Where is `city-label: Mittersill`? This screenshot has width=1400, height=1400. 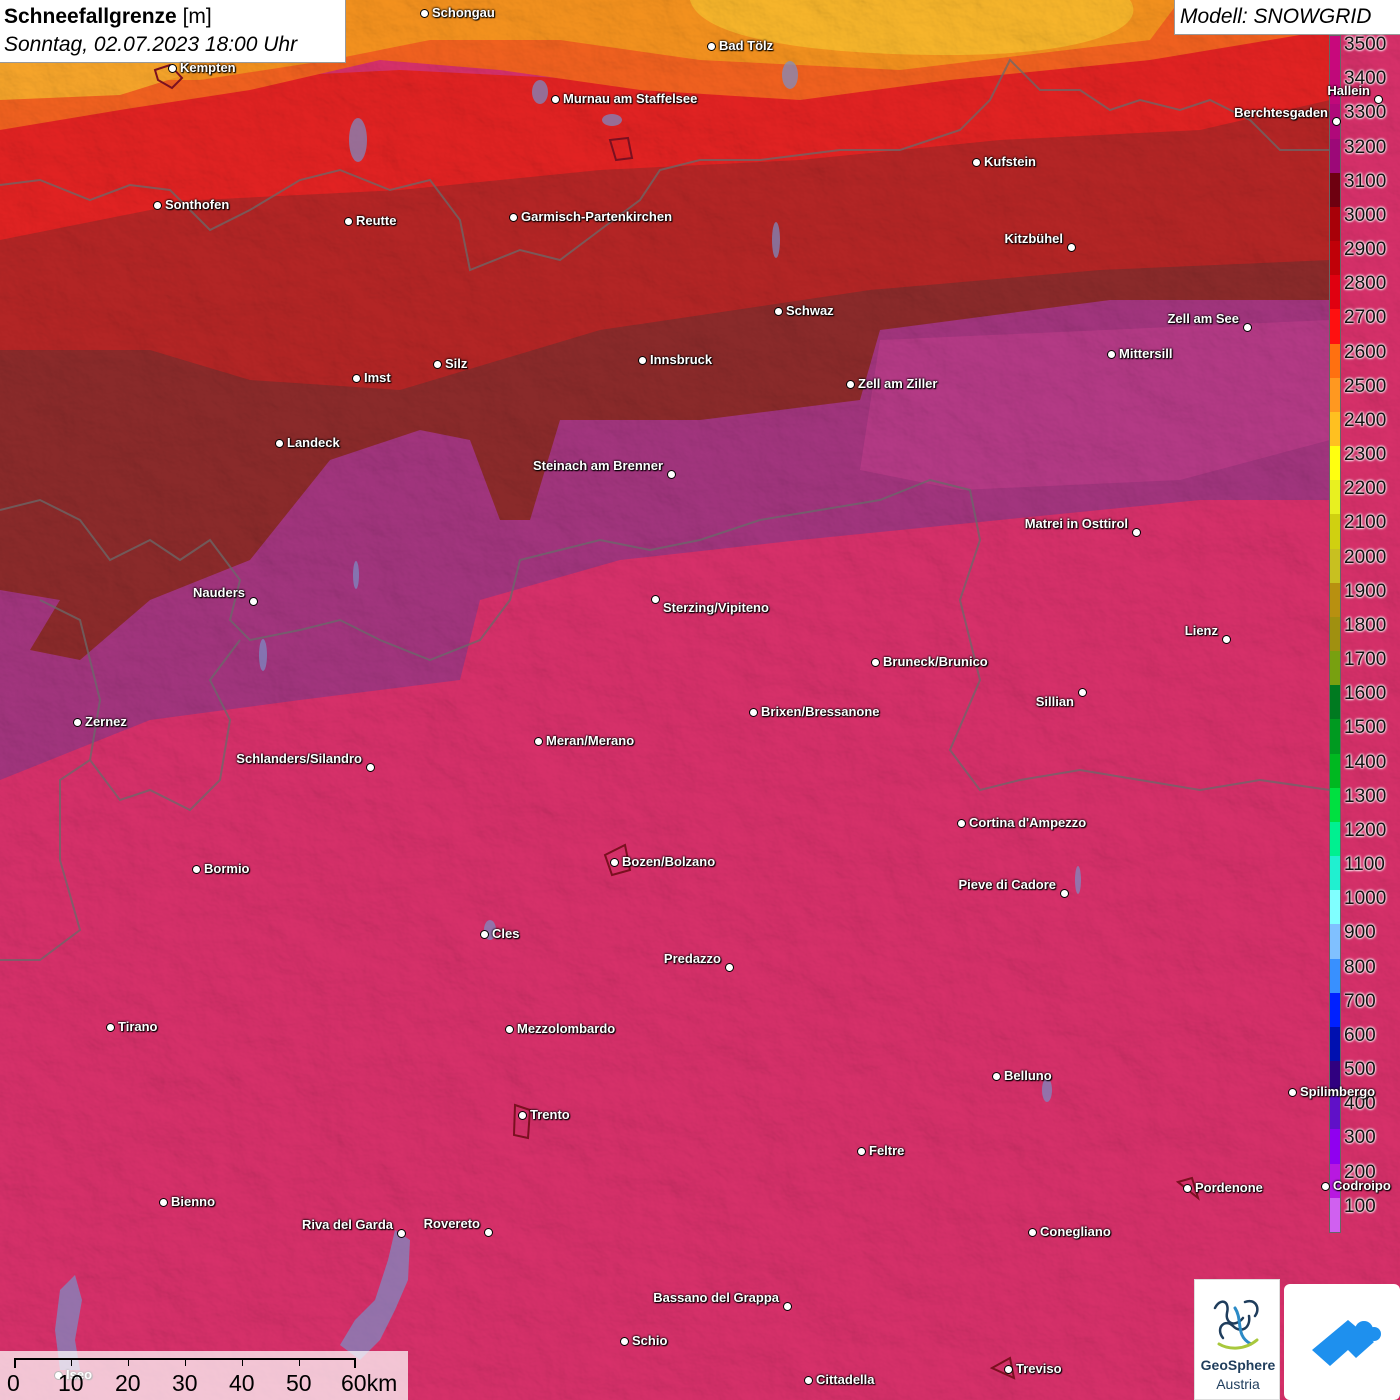
city-label: Mittersill is located at coordinates (1145, 353).